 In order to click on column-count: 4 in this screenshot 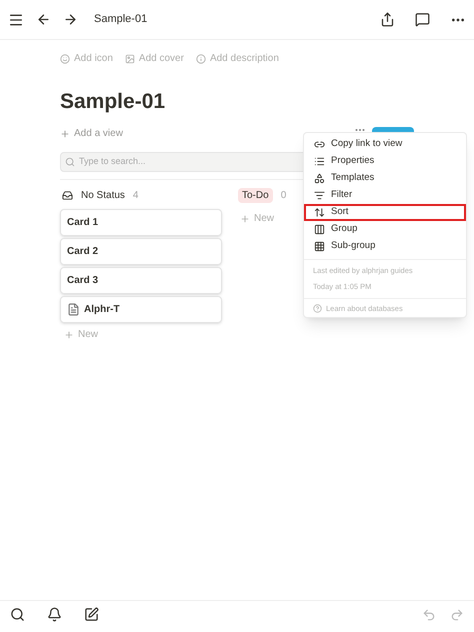, I will do `click(135, 196)`.